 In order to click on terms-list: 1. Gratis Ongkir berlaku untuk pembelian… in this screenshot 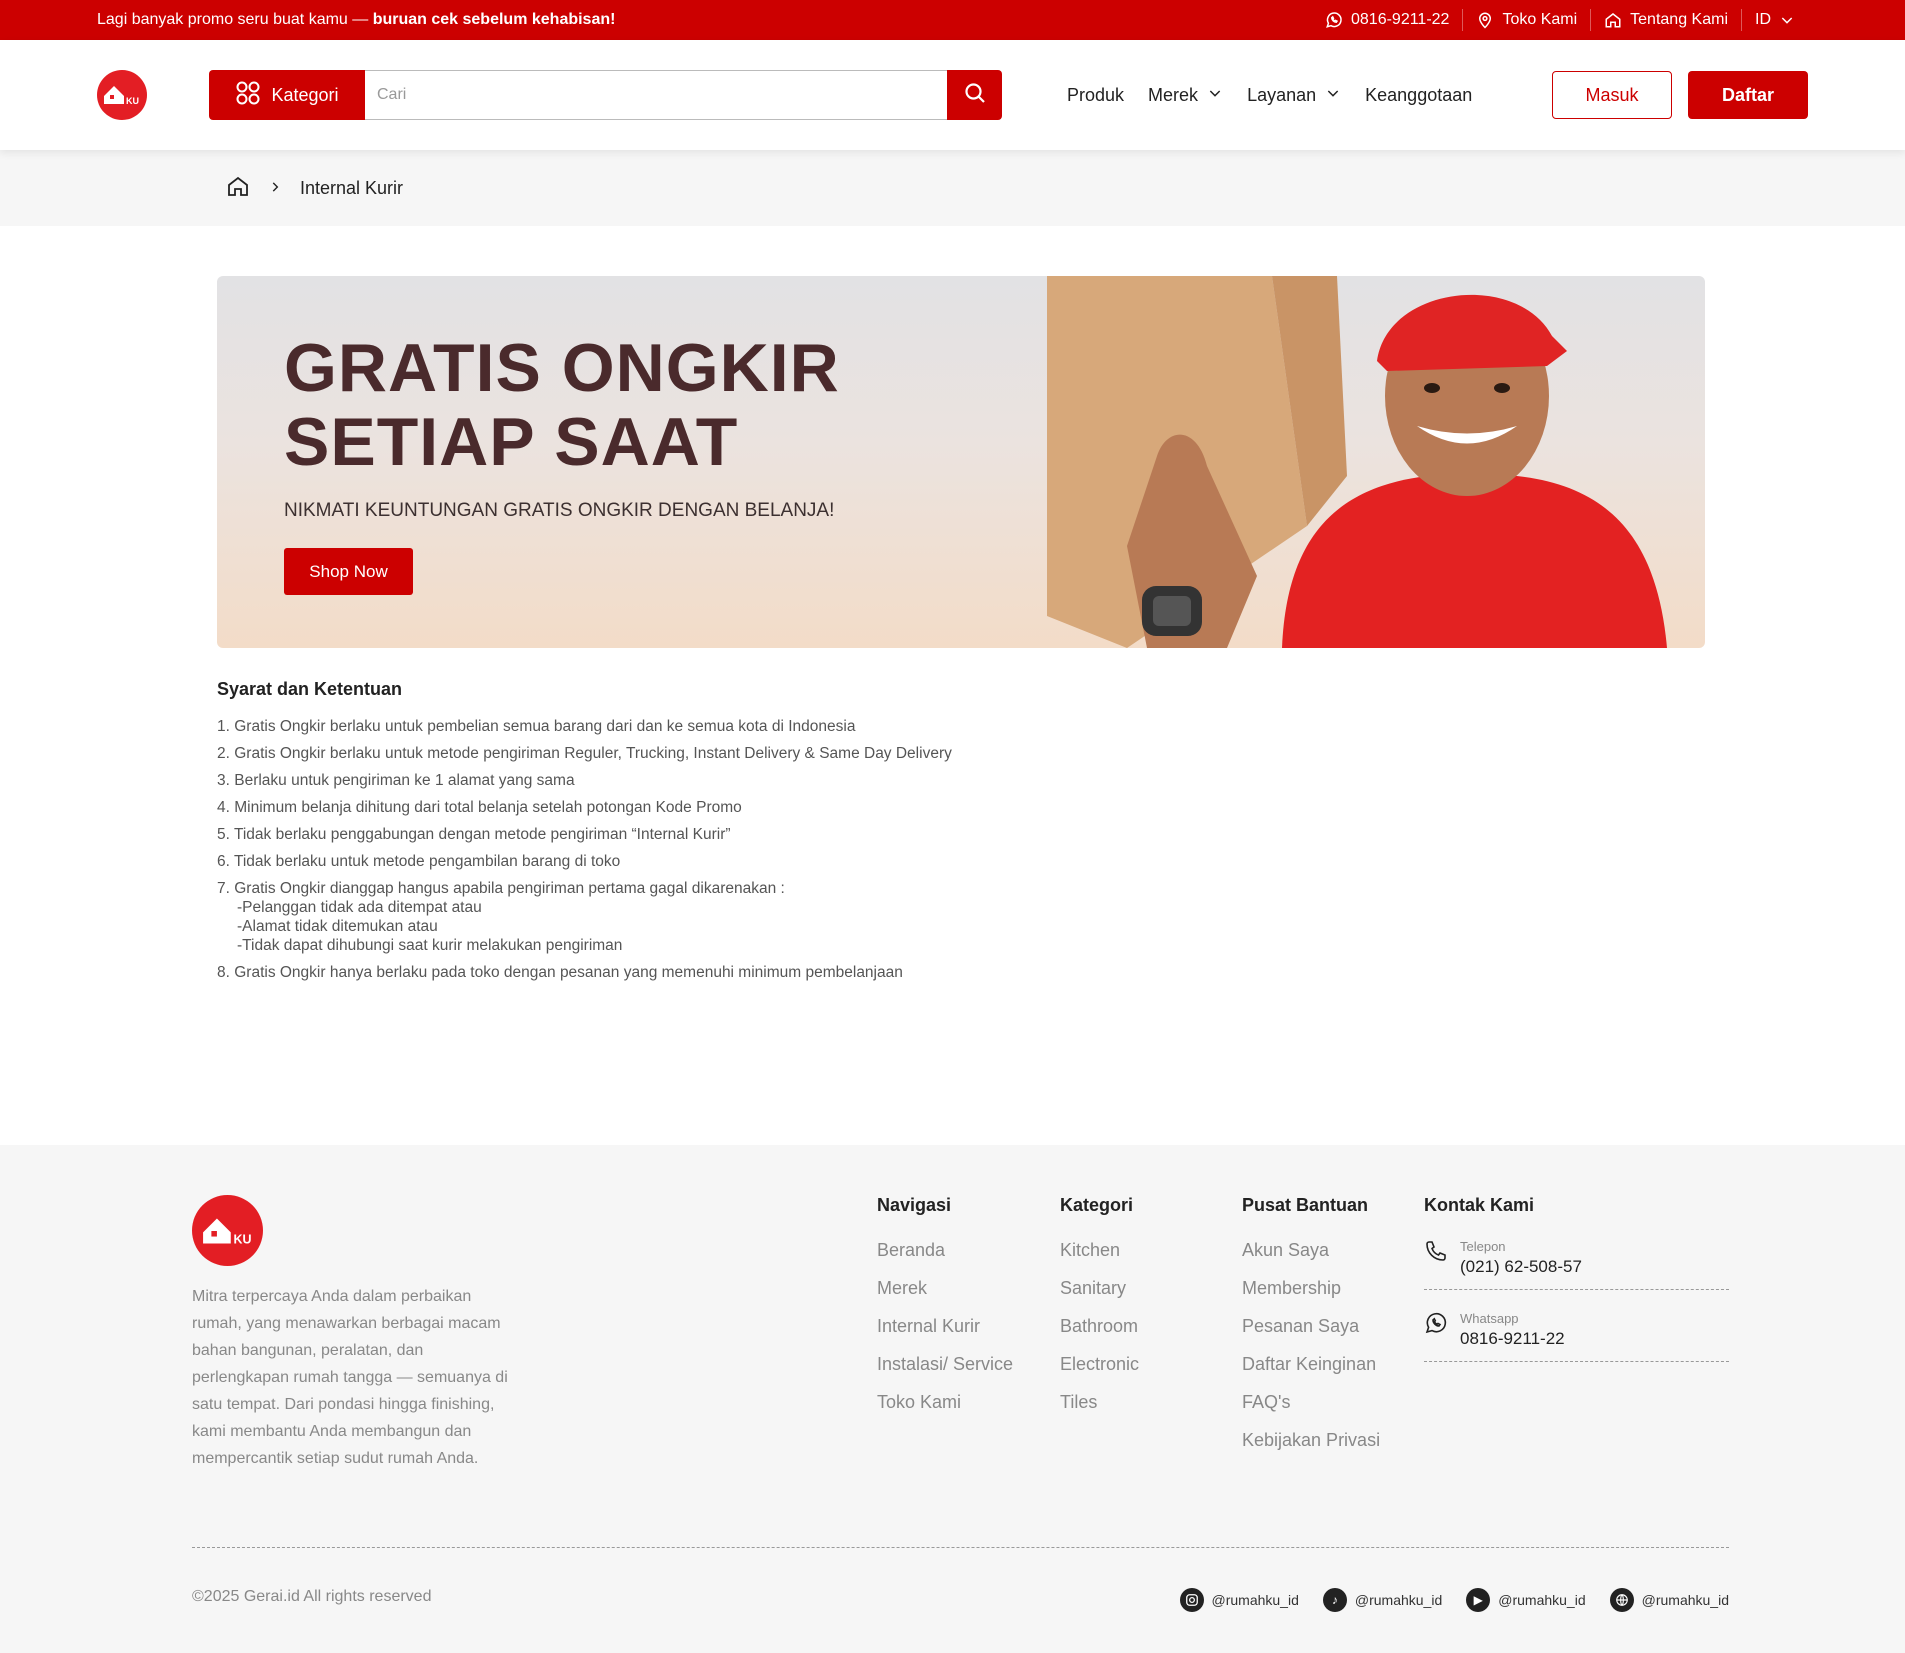, I will do `click(767, 850)`.